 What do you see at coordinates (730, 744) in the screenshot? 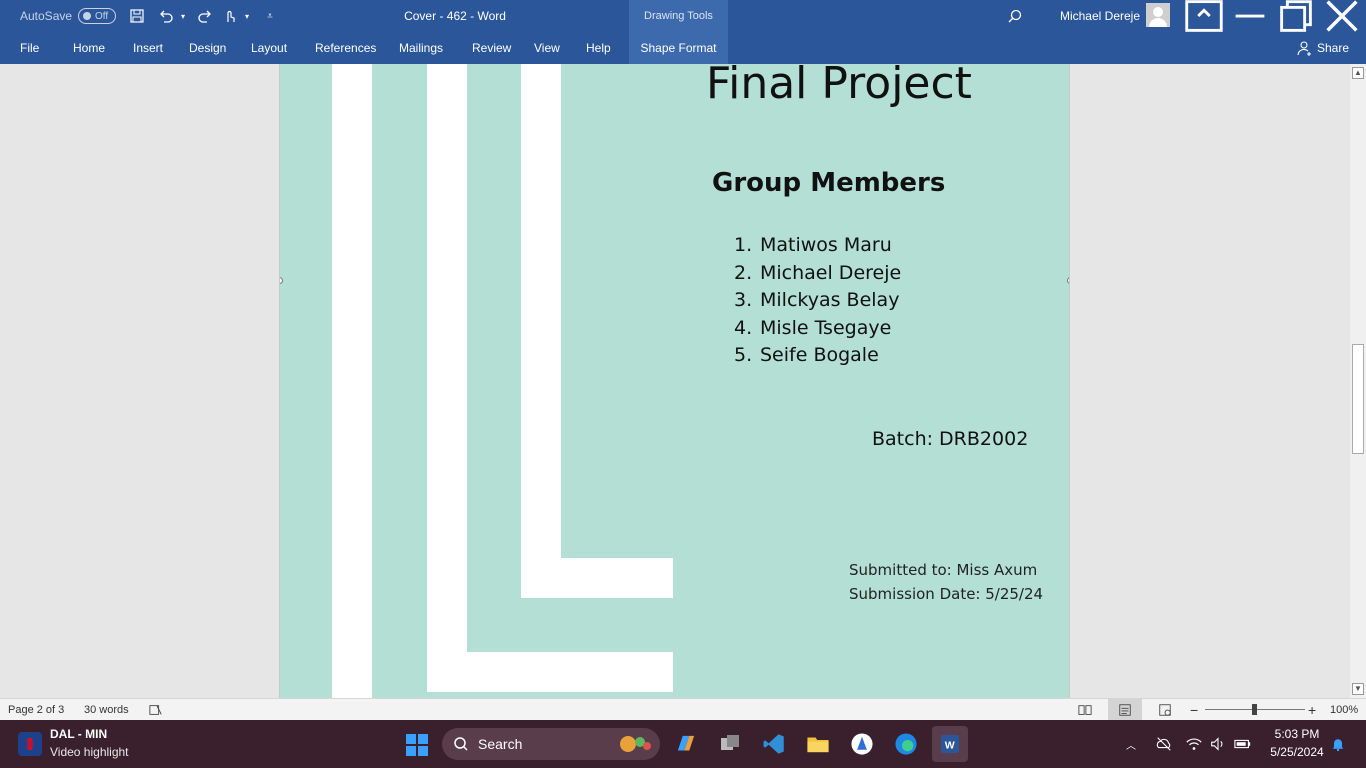
I see `task-view-icon` at bounding box center [730, 744].